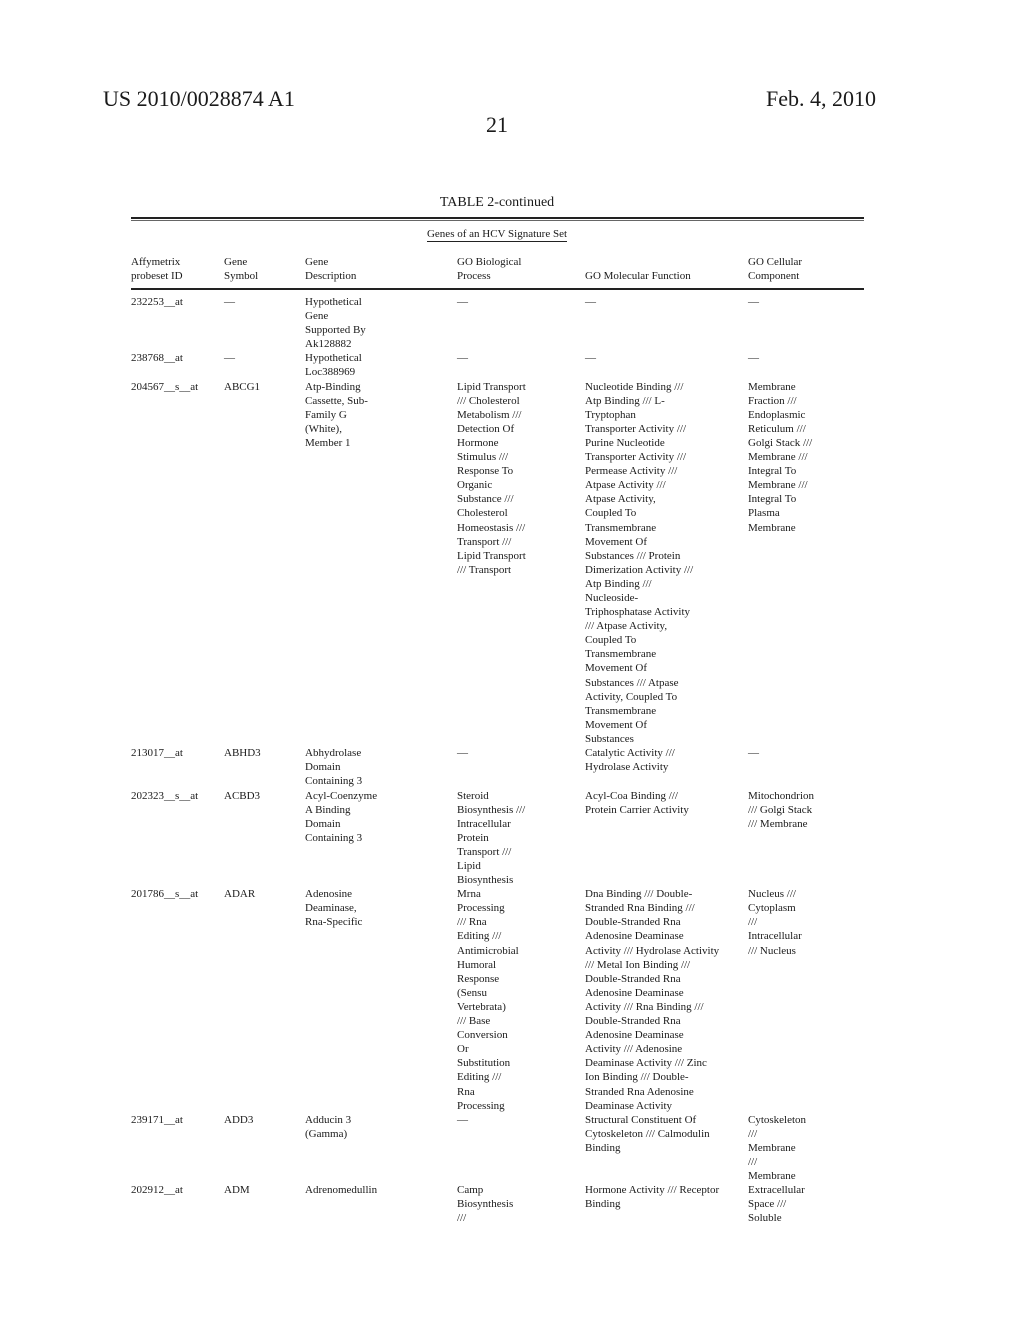 The width and height of the screenshot is (1024, 1320). What do you see at coordinates (641, 1119) in the screenshot?
I see `cell-line: Structural Constituent Of` at bounding box center [641, 1119].